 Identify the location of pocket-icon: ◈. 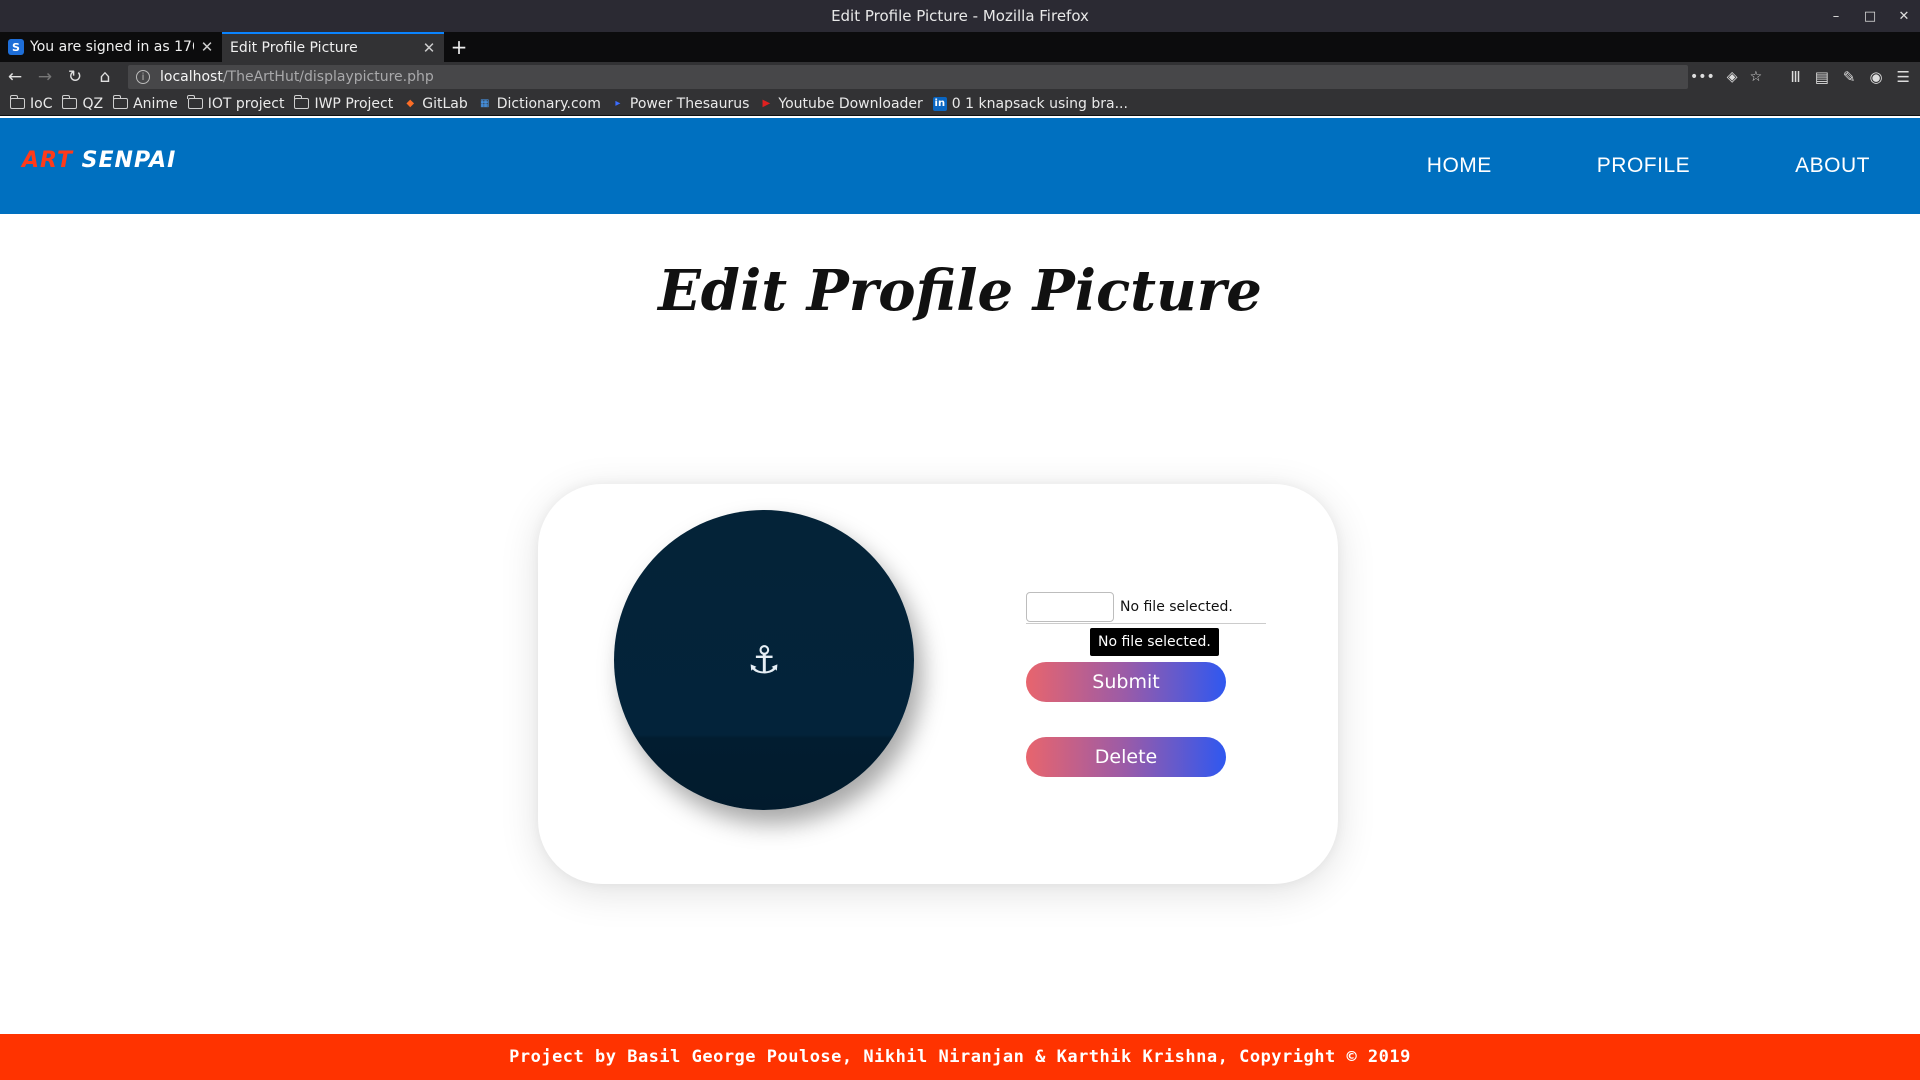
(1732, 77).